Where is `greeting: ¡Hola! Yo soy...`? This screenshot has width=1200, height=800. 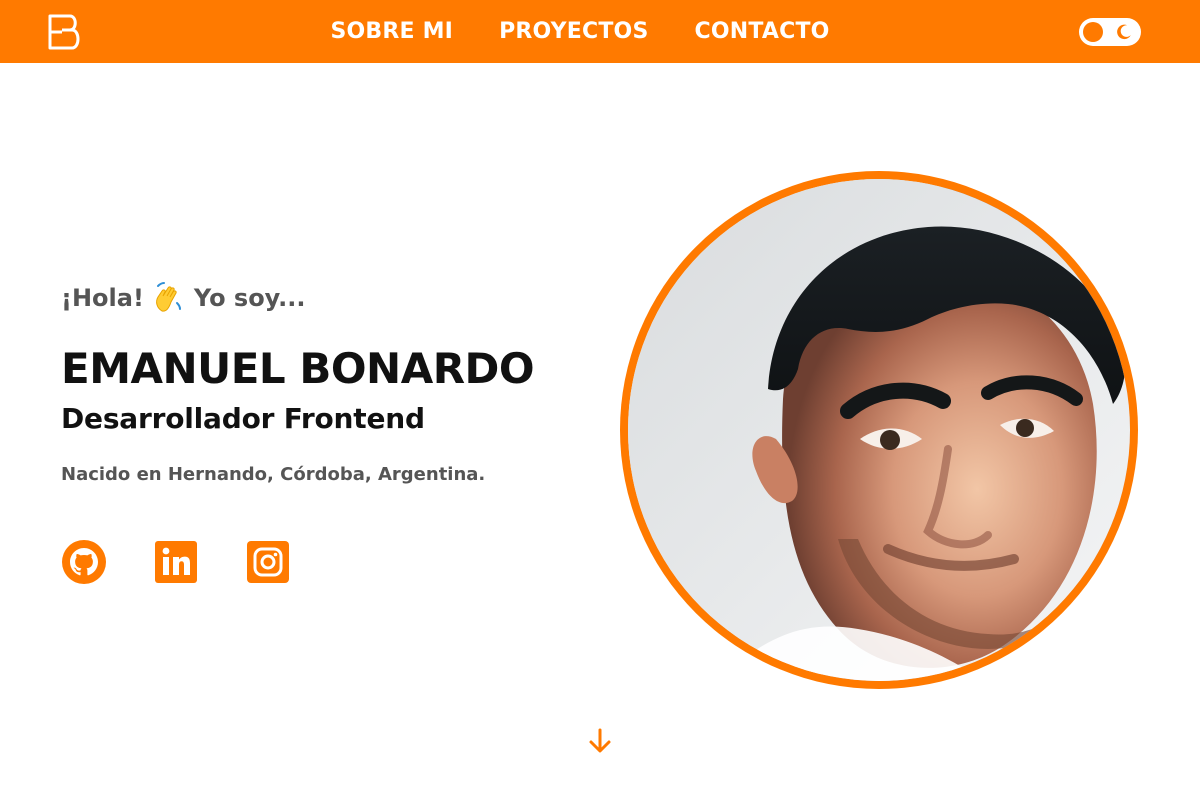
greeting: ¡Hola! Yo soy... is located at coordinates (183, 298).